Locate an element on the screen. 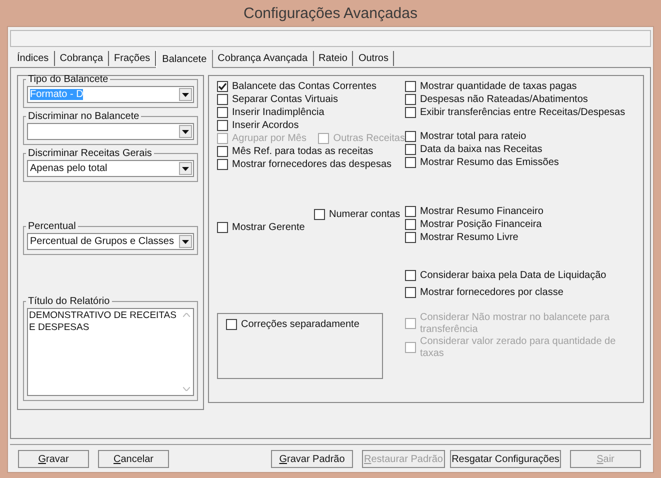 The image size is (661, 478). checkbox-label: Considerar valor zerado para quantidade de taxas is located at coordinates (518, 348).